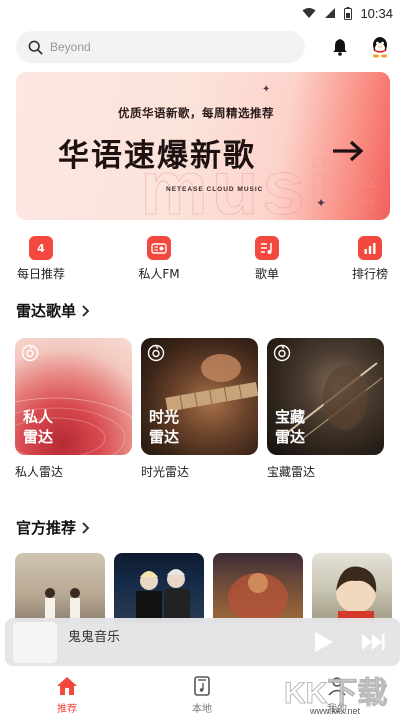 This screenshot has height=720, width=405. Describe the element at coordinates (196, 113) in the screenshot. I see `banner-subtitle: 优质华语新歌，每周精选推荐` at that location.